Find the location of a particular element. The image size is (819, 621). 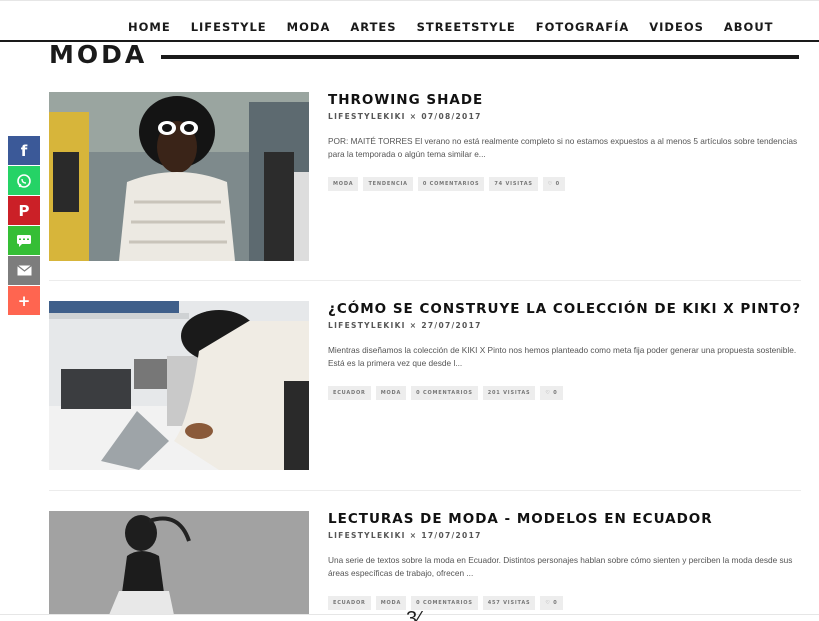

post-meta: LIFESTYLEKIKI × 07/08/2017 is located at coordinates (565, 116).